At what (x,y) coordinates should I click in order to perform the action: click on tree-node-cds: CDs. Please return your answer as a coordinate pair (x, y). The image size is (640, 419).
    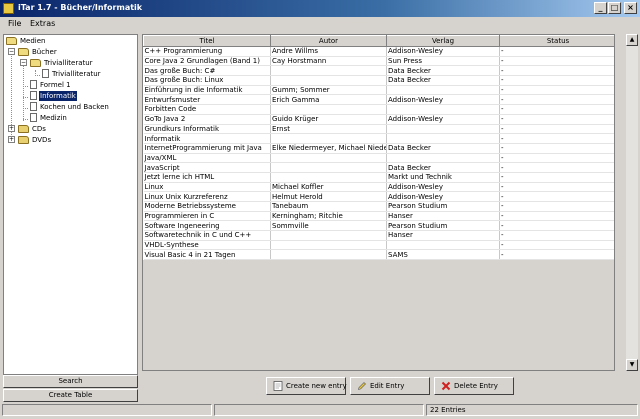
    Looking at the image, I should click on (32, 129).